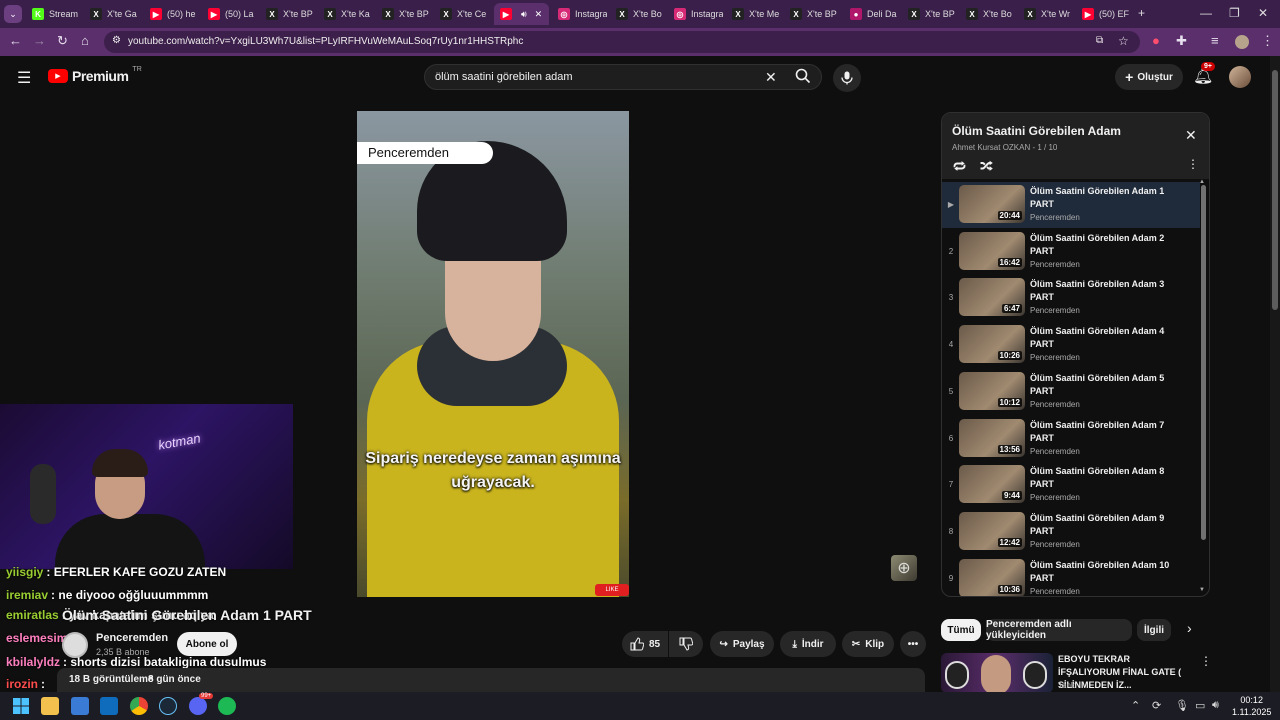 This screenshot has width=1280, height=720. What do you see at coordinates (1059, 630) in the screenshot?
I see `chip-from-uploader: Penceremden adlı yükleyiciden` at bounding box center [1059, 630].